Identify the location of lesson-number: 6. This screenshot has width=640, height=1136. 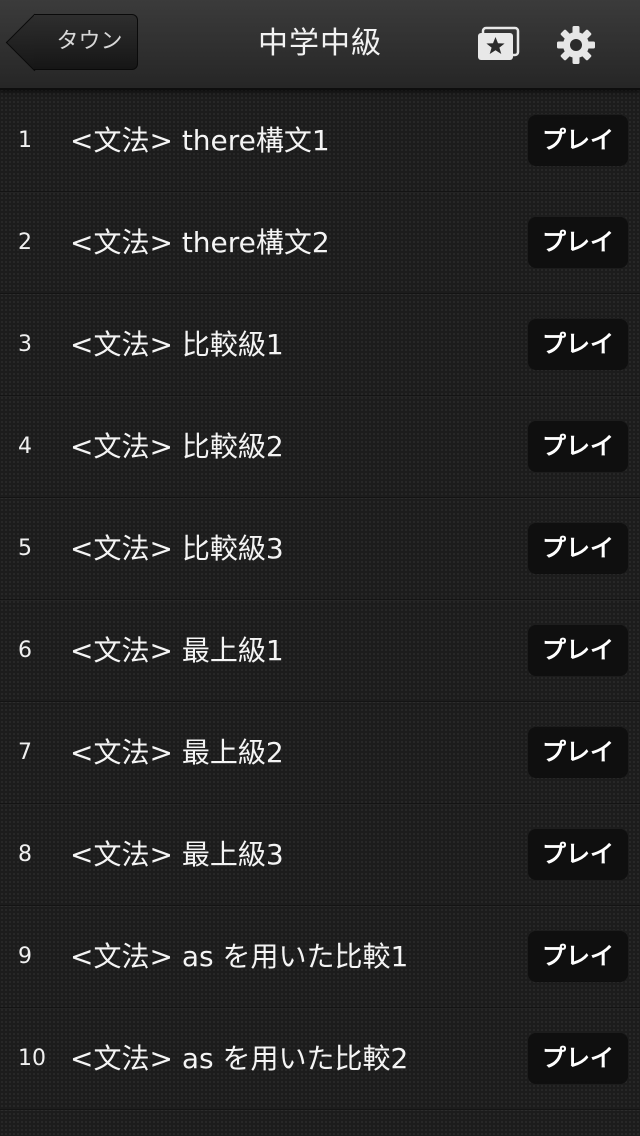
(25, 650).